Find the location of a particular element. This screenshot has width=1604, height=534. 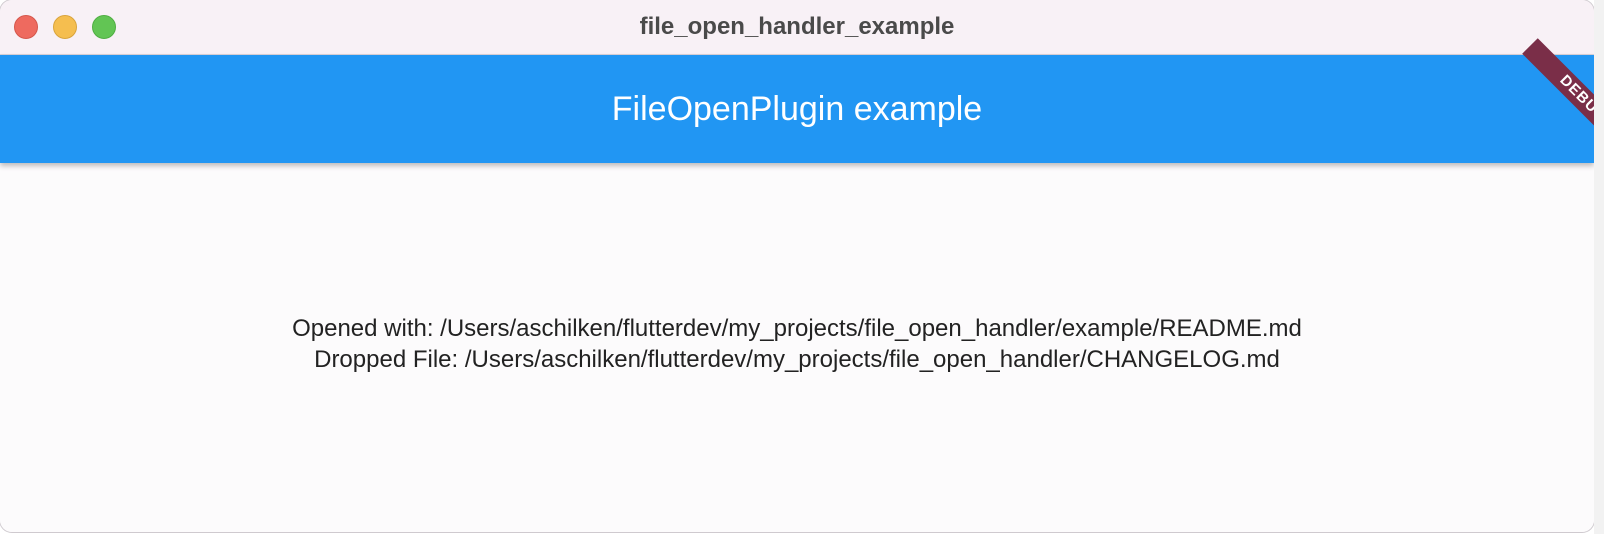

desktop-background is located at coordinates (1599, 267).